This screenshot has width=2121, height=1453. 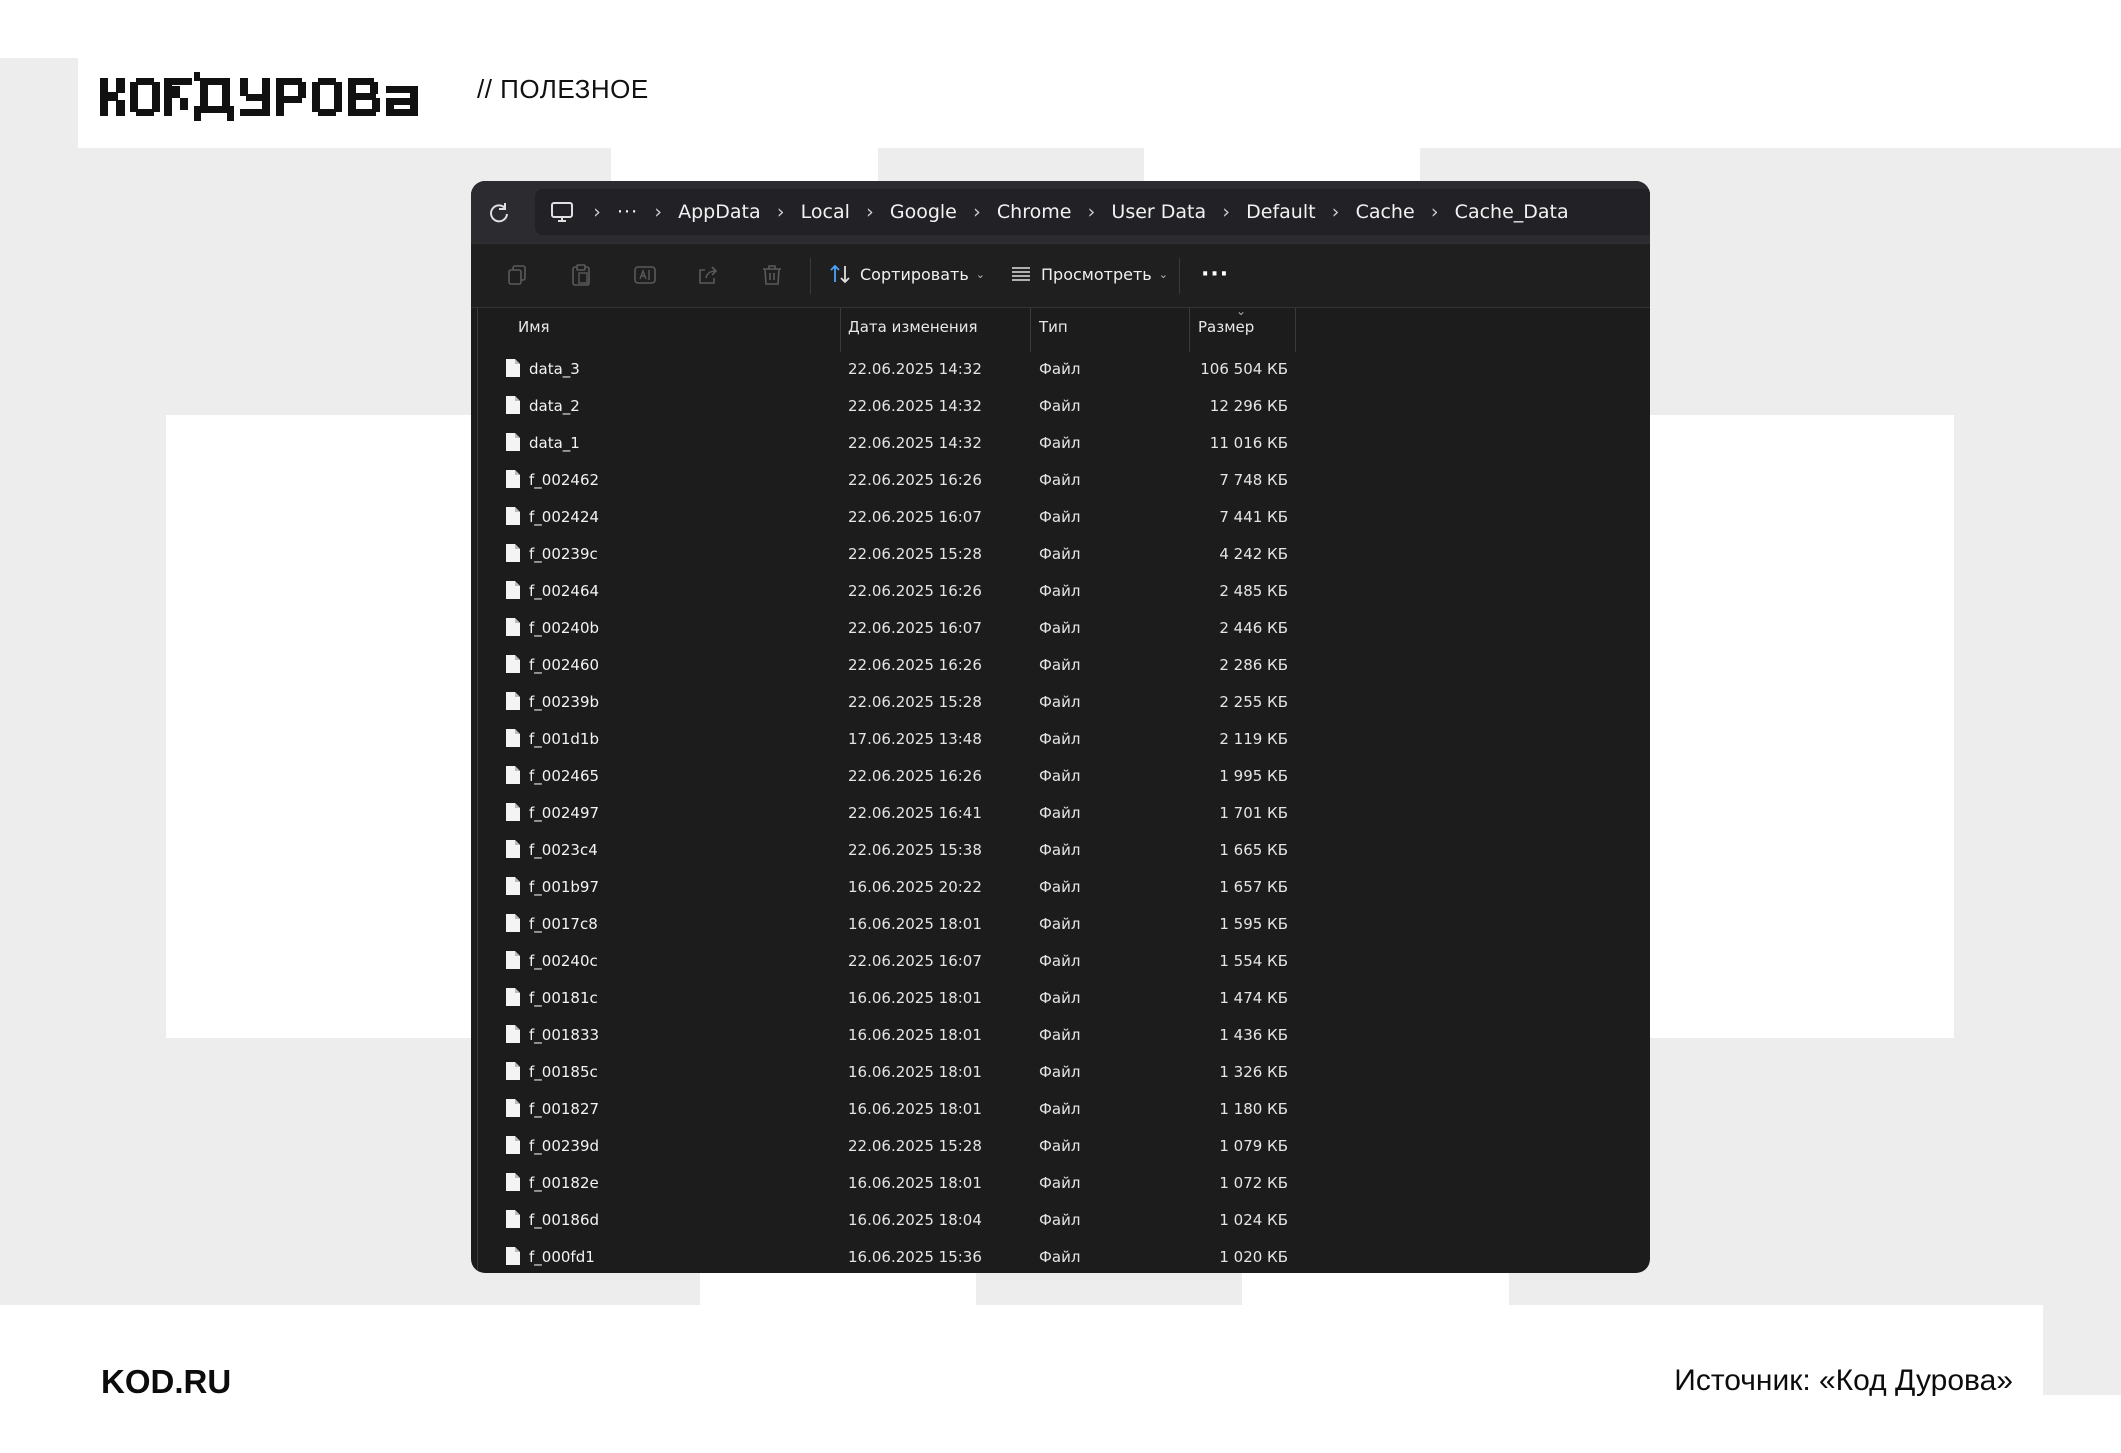 I want to click on file-size: 1 180 КБ, so click(x=1253, y=1109).